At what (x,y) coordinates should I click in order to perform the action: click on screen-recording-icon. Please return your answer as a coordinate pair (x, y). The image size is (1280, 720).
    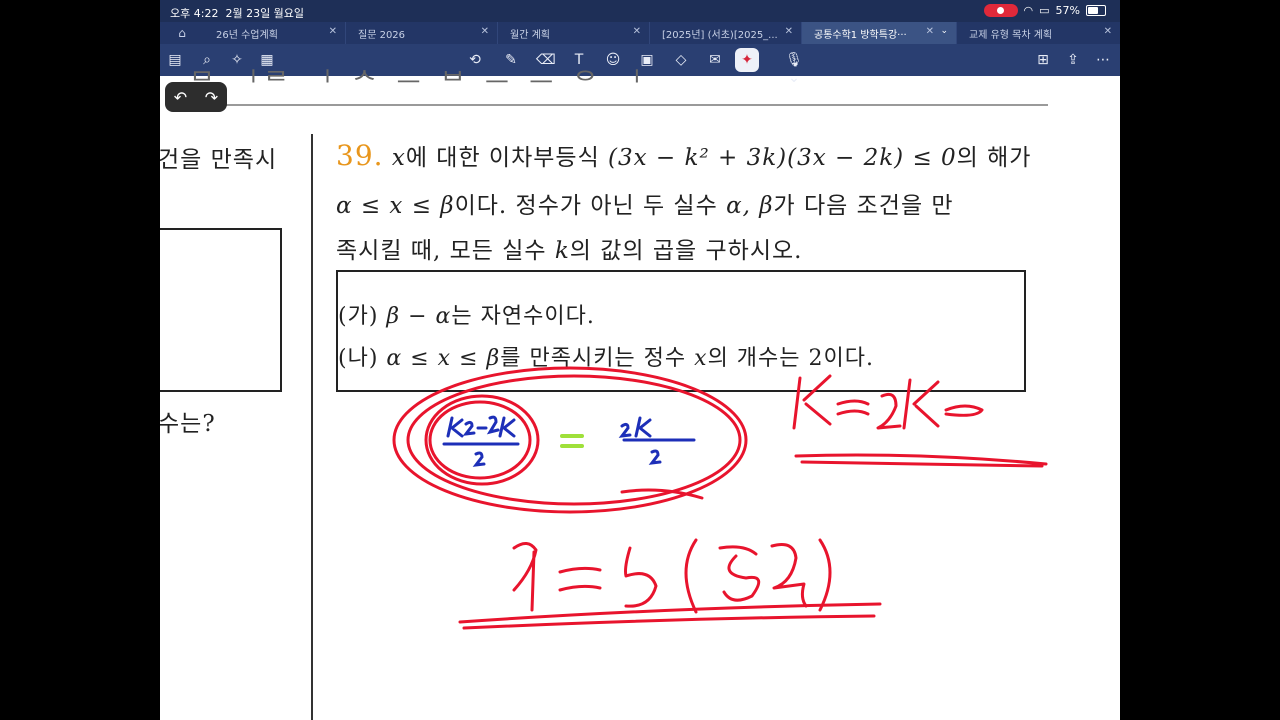
    Looking at the image, I should click on (1000, 10).